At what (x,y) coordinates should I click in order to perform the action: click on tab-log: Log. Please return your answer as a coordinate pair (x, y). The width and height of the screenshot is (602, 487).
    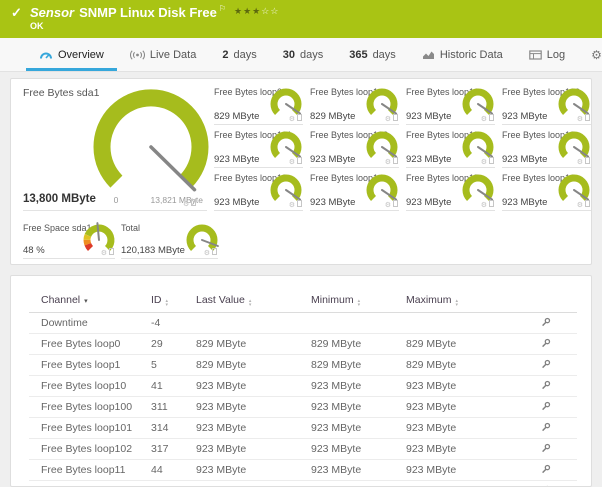
    Looking at the image, I should click on (547, 54).